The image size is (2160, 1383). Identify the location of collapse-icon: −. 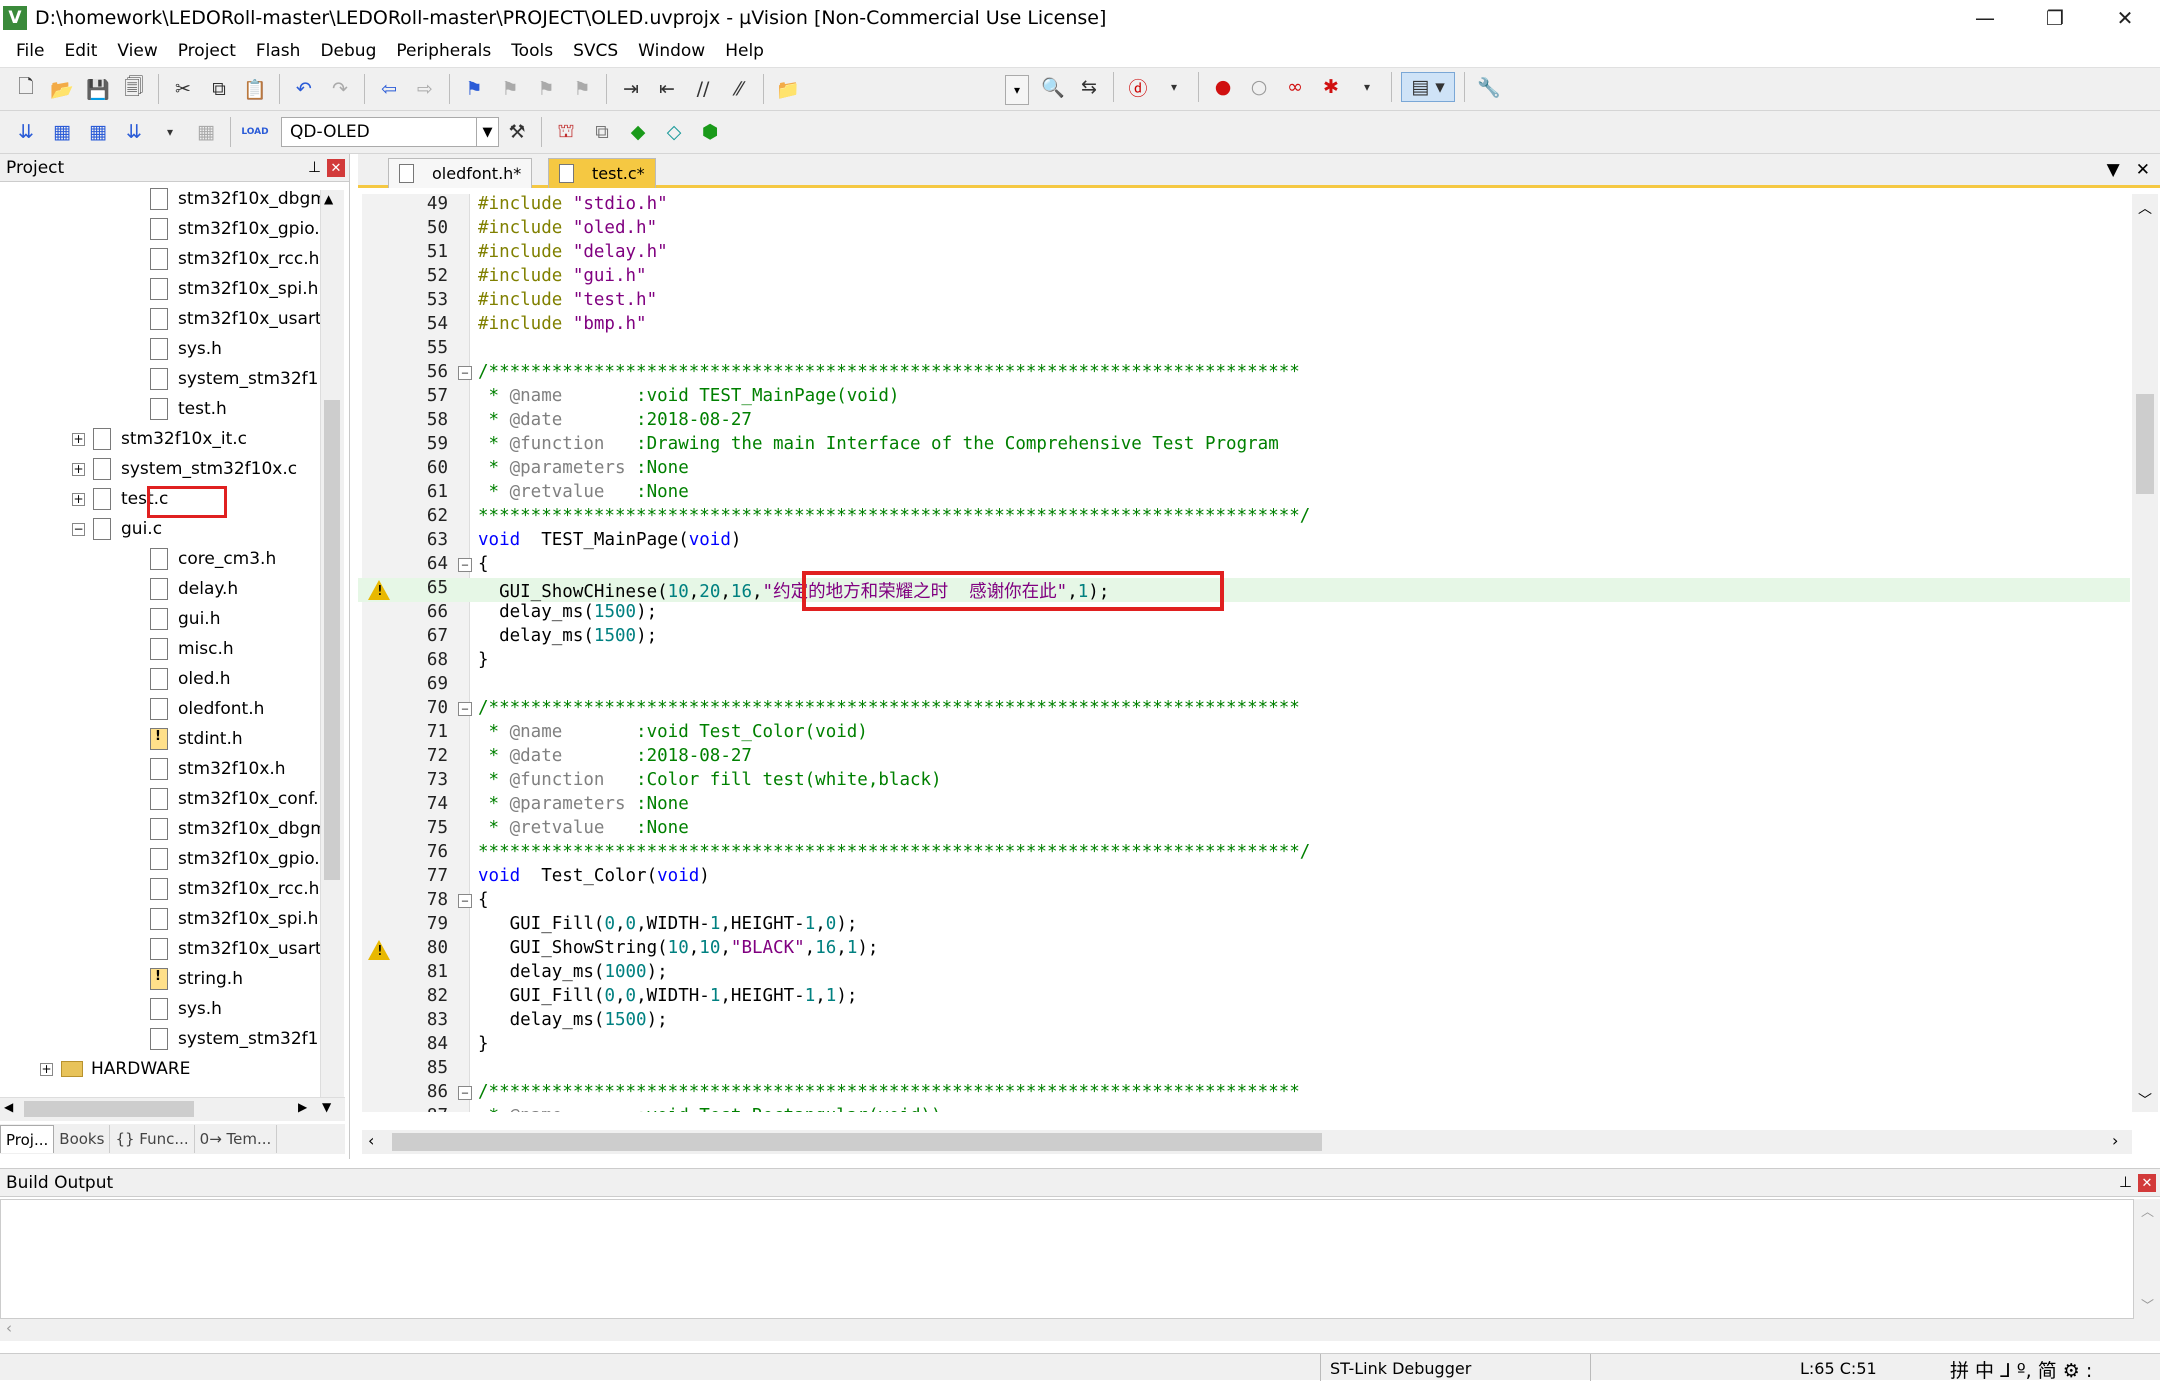
(78, 529).